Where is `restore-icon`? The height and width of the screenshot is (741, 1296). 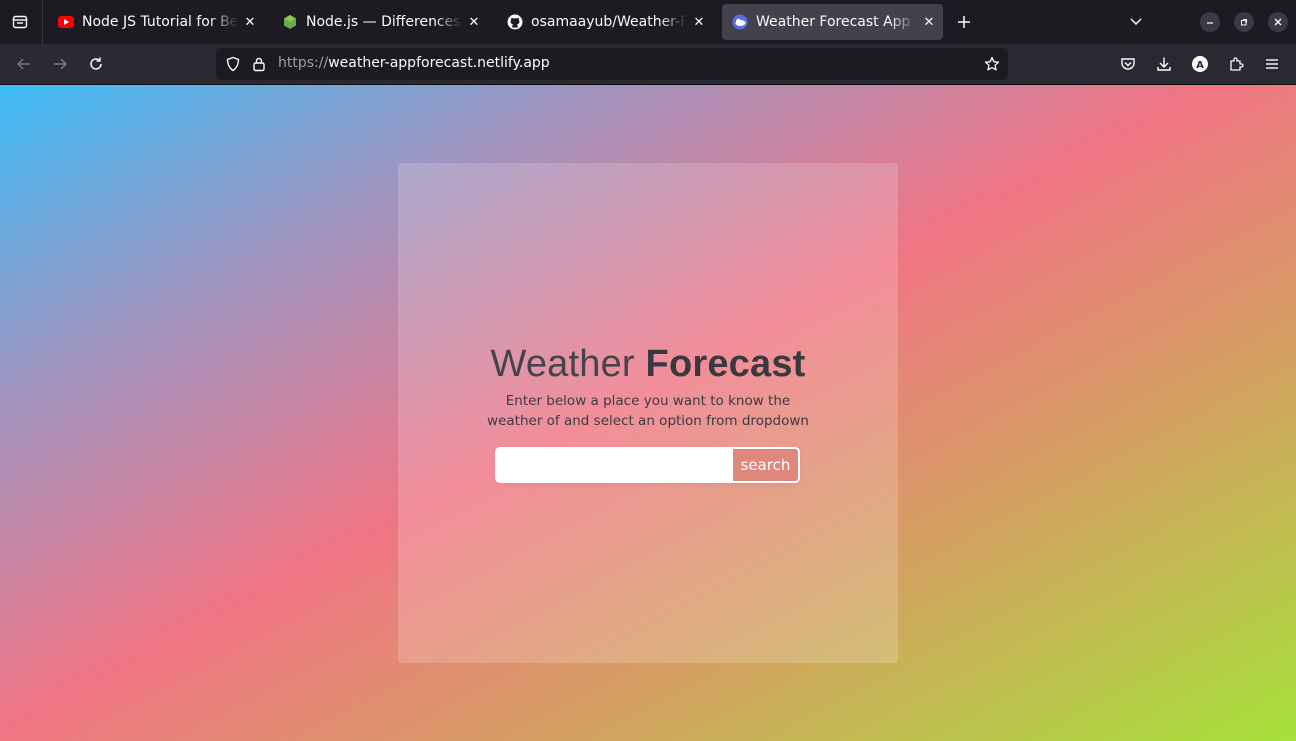 restore-icon is located at coordinates (1244, 22).